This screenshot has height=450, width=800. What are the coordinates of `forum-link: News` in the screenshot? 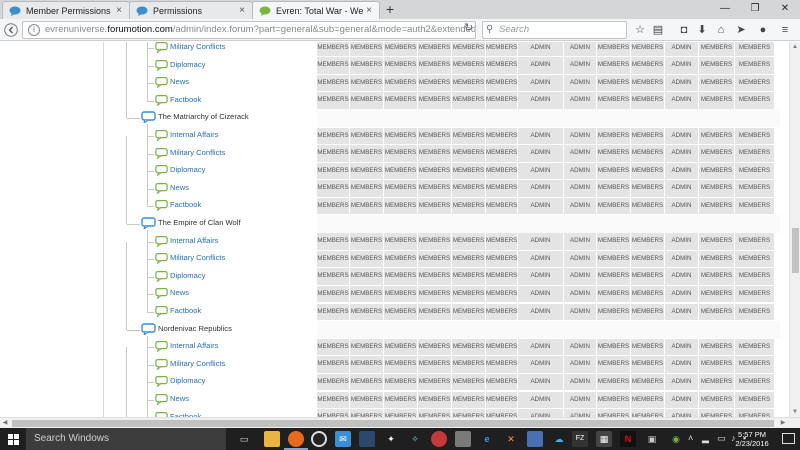 It's located at (179, 81).